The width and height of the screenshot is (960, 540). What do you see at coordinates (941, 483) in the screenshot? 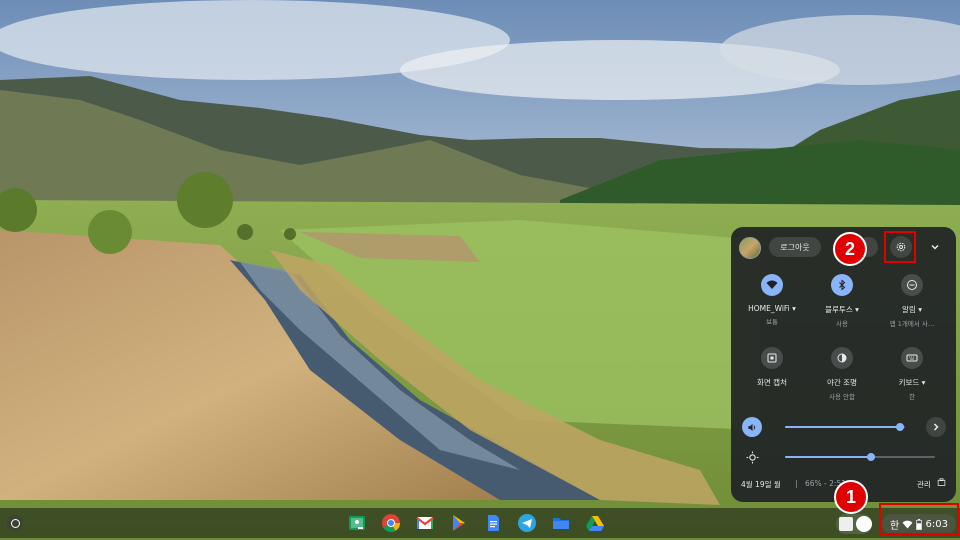
I see `managed-icon` at bounding box center [941, 483].